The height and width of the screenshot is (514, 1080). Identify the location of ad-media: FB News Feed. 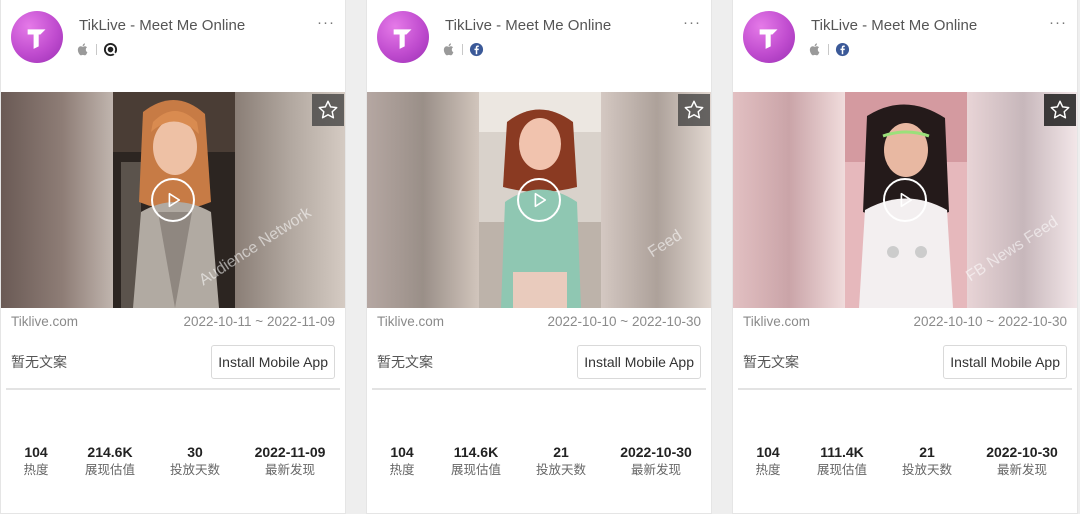
(905, 200).